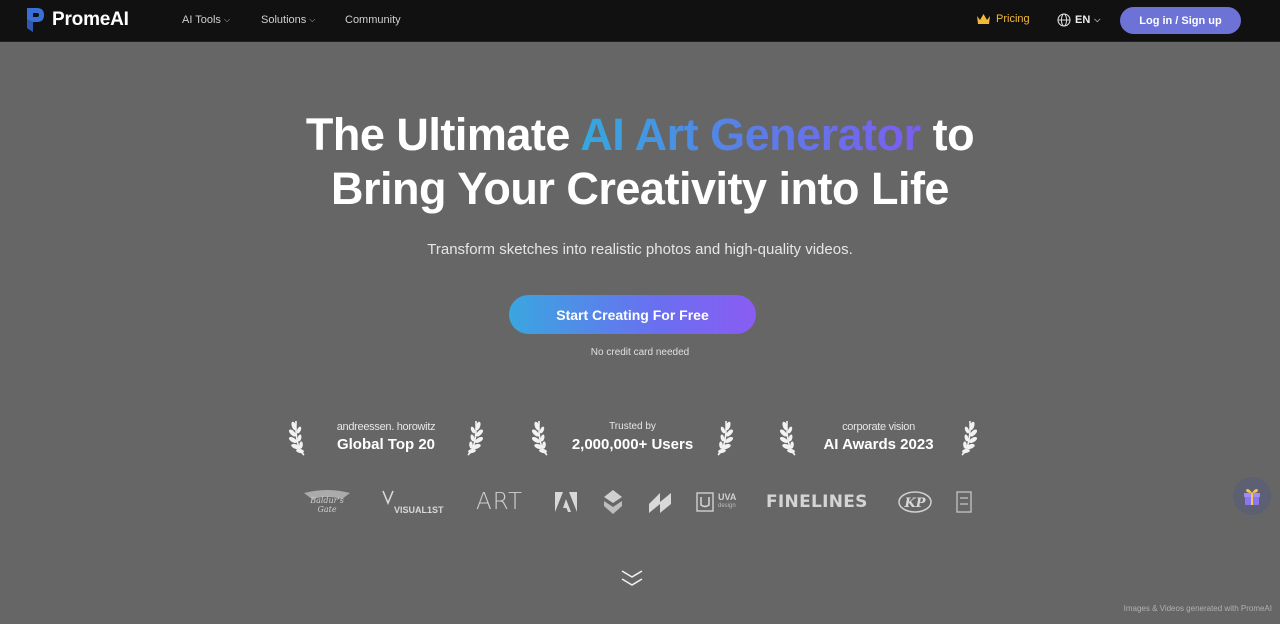 The width and height of the screenshot is (1280, 624). Describe the element at coordinates (727, 497) in the screenshot. I see `uva-label: UVA` at that location.